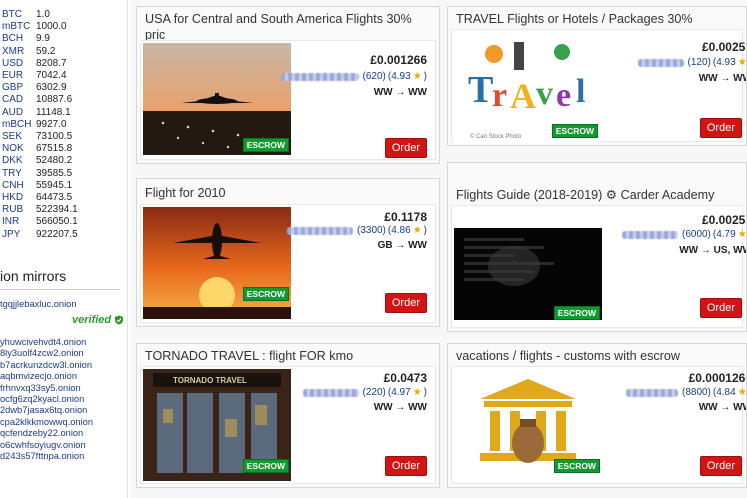 The height and width of the screenshot is (498, 747). I want to click on vendor-line: (620) (4.93 ★), so click(353, 76).